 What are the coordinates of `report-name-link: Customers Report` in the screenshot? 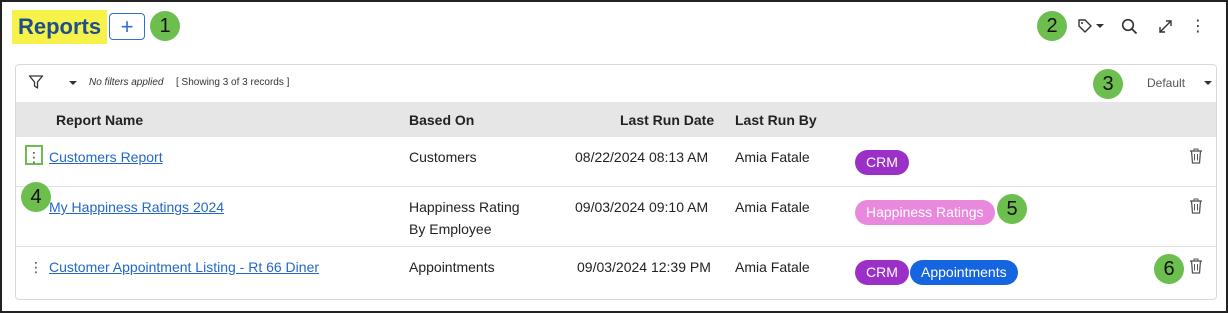 It's located at (106, 157).